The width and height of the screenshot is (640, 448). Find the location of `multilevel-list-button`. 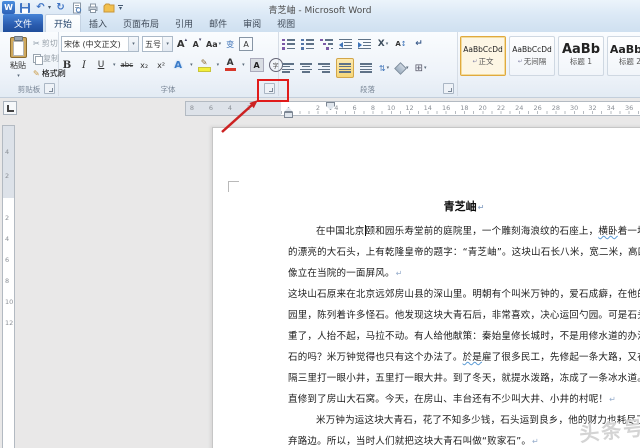

multilevel-list-button is located at coordinates (326, 44).